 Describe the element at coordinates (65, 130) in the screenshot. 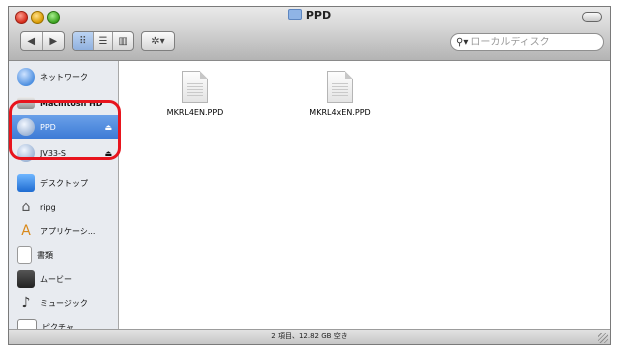

I see `highlight-annotation` at that location.